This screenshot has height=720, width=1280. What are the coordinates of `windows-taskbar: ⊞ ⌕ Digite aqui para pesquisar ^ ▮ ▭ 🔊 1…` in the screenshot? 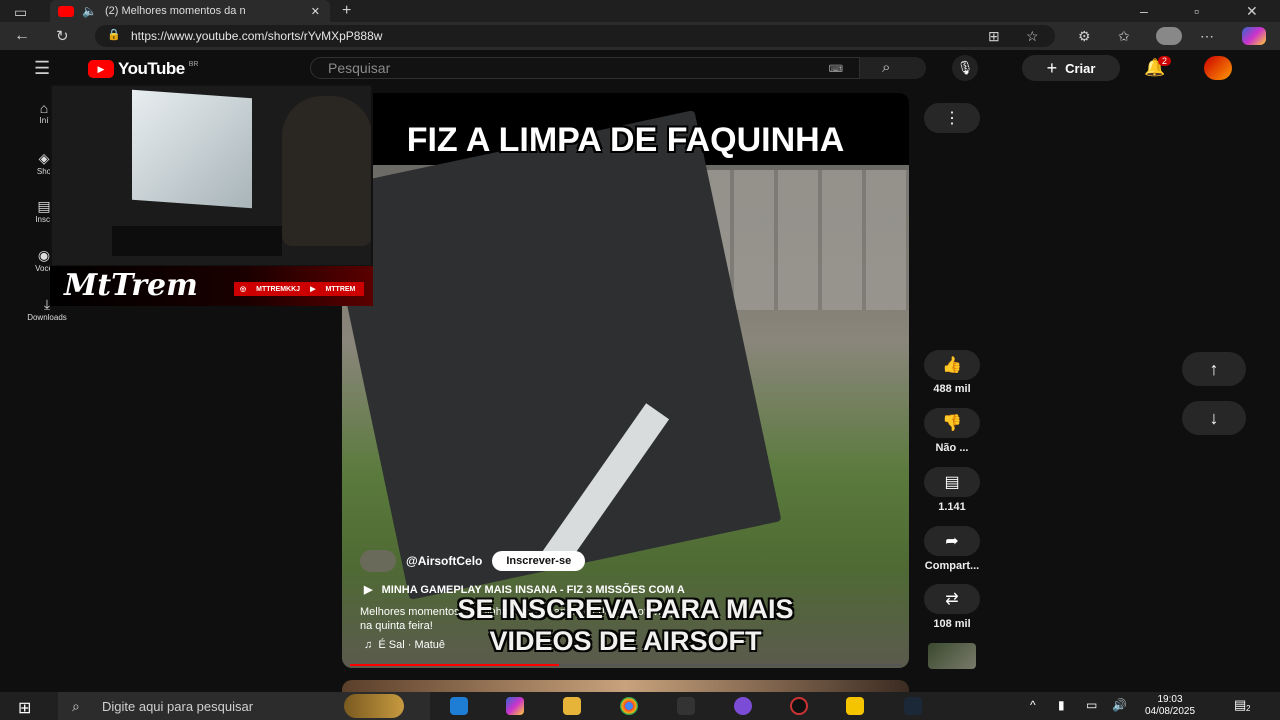 It's located at (640, 706).